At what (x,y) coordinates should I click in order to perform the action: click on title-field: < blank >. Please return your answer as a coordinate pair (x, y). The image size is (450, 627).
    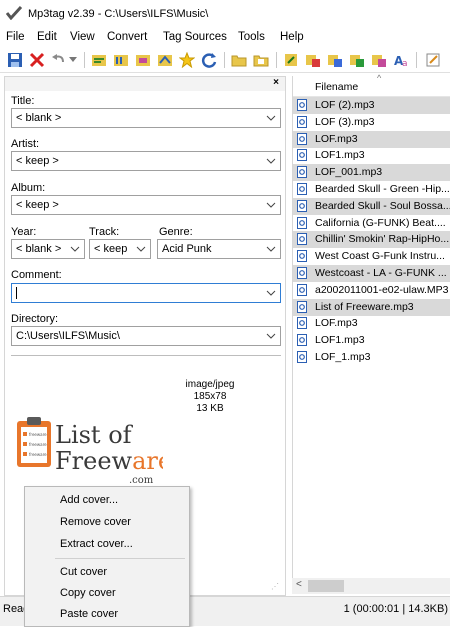
    Looking at the image, I should click on (146, 118).